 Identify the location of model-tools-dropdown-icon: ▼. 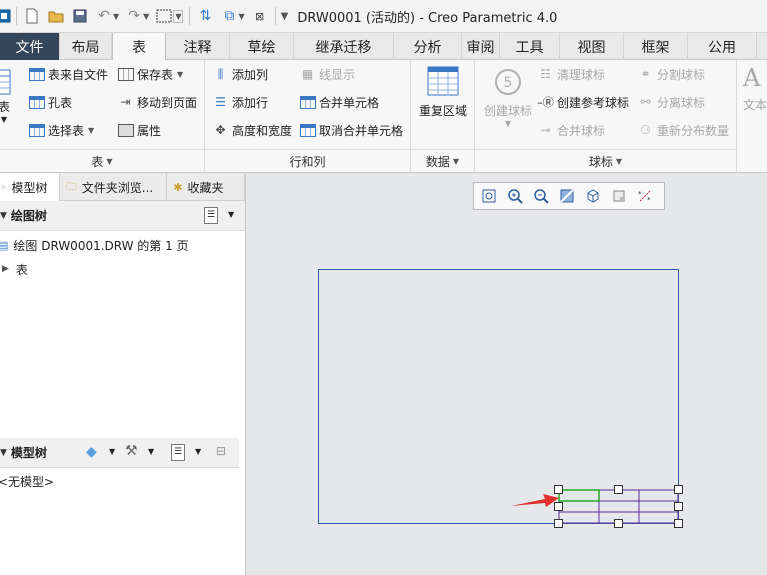
(151, 451).